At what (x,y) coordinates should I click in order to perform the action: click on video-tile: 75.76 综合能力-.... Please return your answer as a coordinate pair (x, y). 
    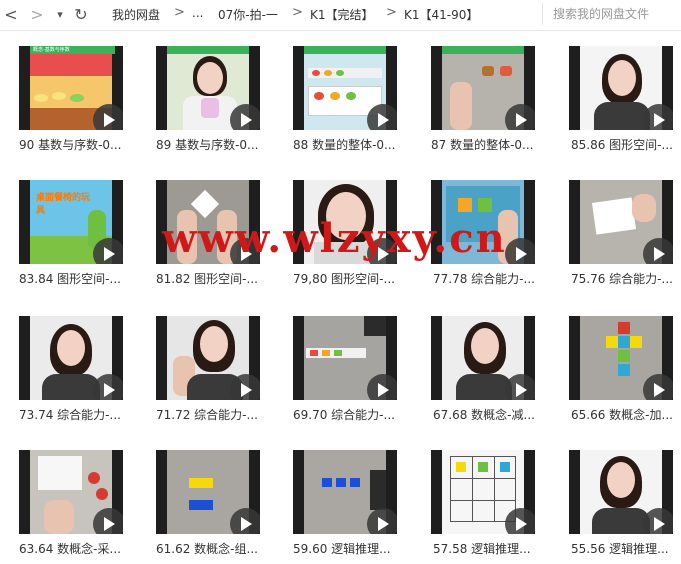
    Looking at the image, I should click on (623, 229).